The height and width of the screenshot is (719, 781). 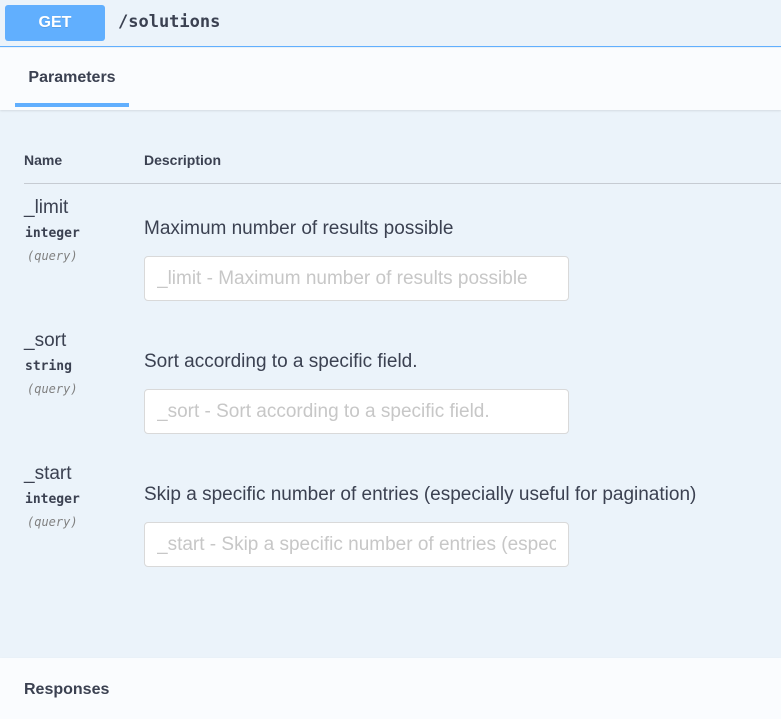 I want to click on responses-section-header: Responses, so click(x=390, y=688).